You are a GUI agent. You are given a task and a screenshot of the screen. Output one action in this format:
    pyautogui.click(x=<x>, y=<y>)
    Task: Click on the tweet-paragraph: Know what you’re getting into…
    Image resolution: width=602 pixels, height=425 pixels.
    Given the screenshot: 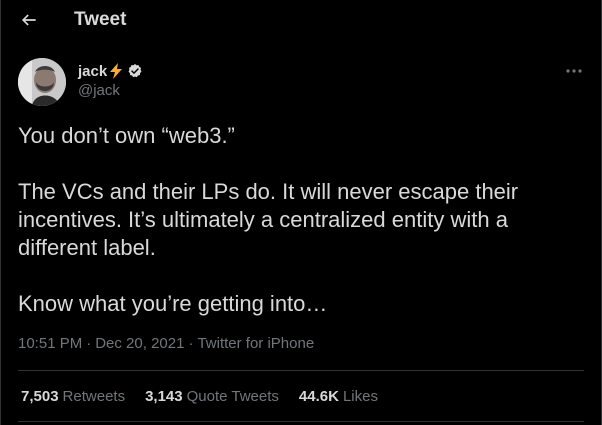 What is the action you would take?
    pyautogui.click(x=173, y=303)
    